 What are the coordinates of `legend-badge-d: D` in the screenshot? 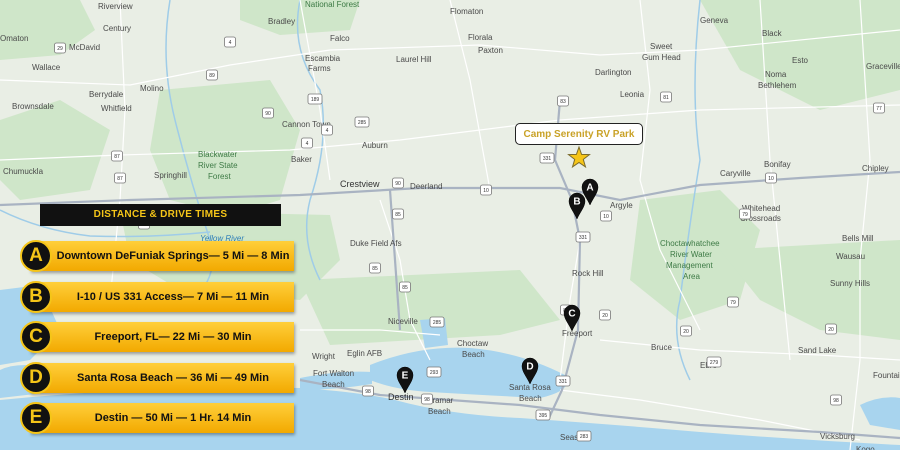 It's located at (36, 378).